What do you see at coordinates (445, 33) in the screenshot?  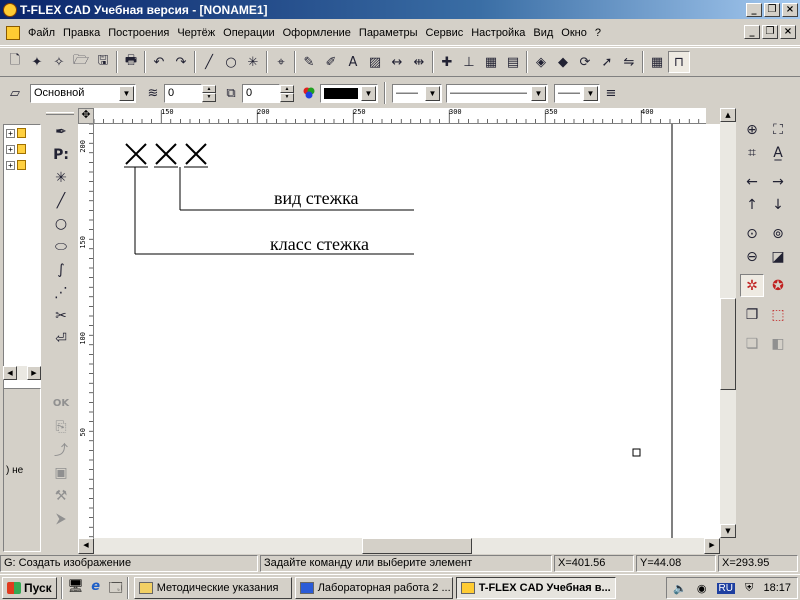 I see `menu-service: Сервис` at bounding box center [445, 33].